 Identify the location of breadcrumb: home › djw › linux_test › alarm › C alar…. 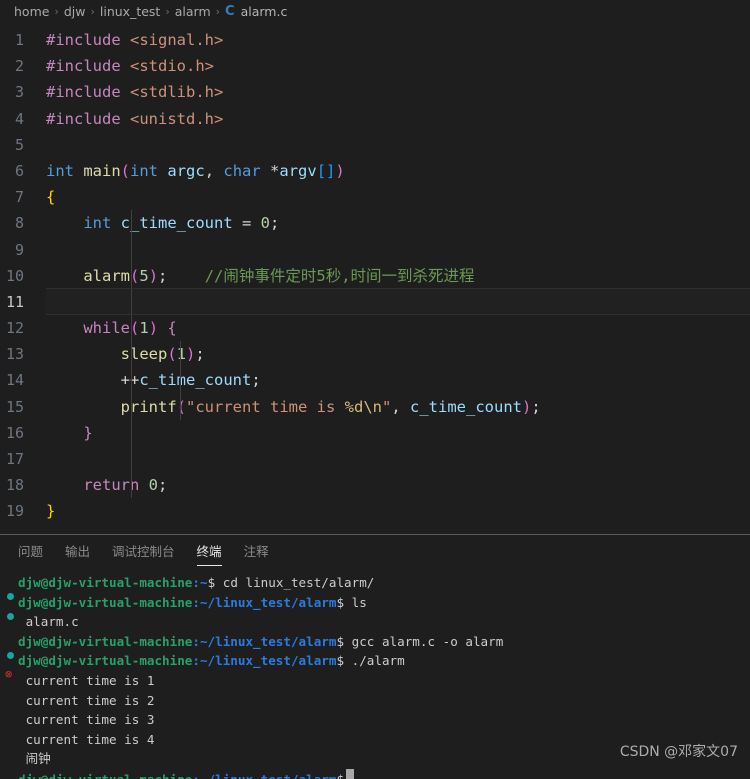
(375, 11).